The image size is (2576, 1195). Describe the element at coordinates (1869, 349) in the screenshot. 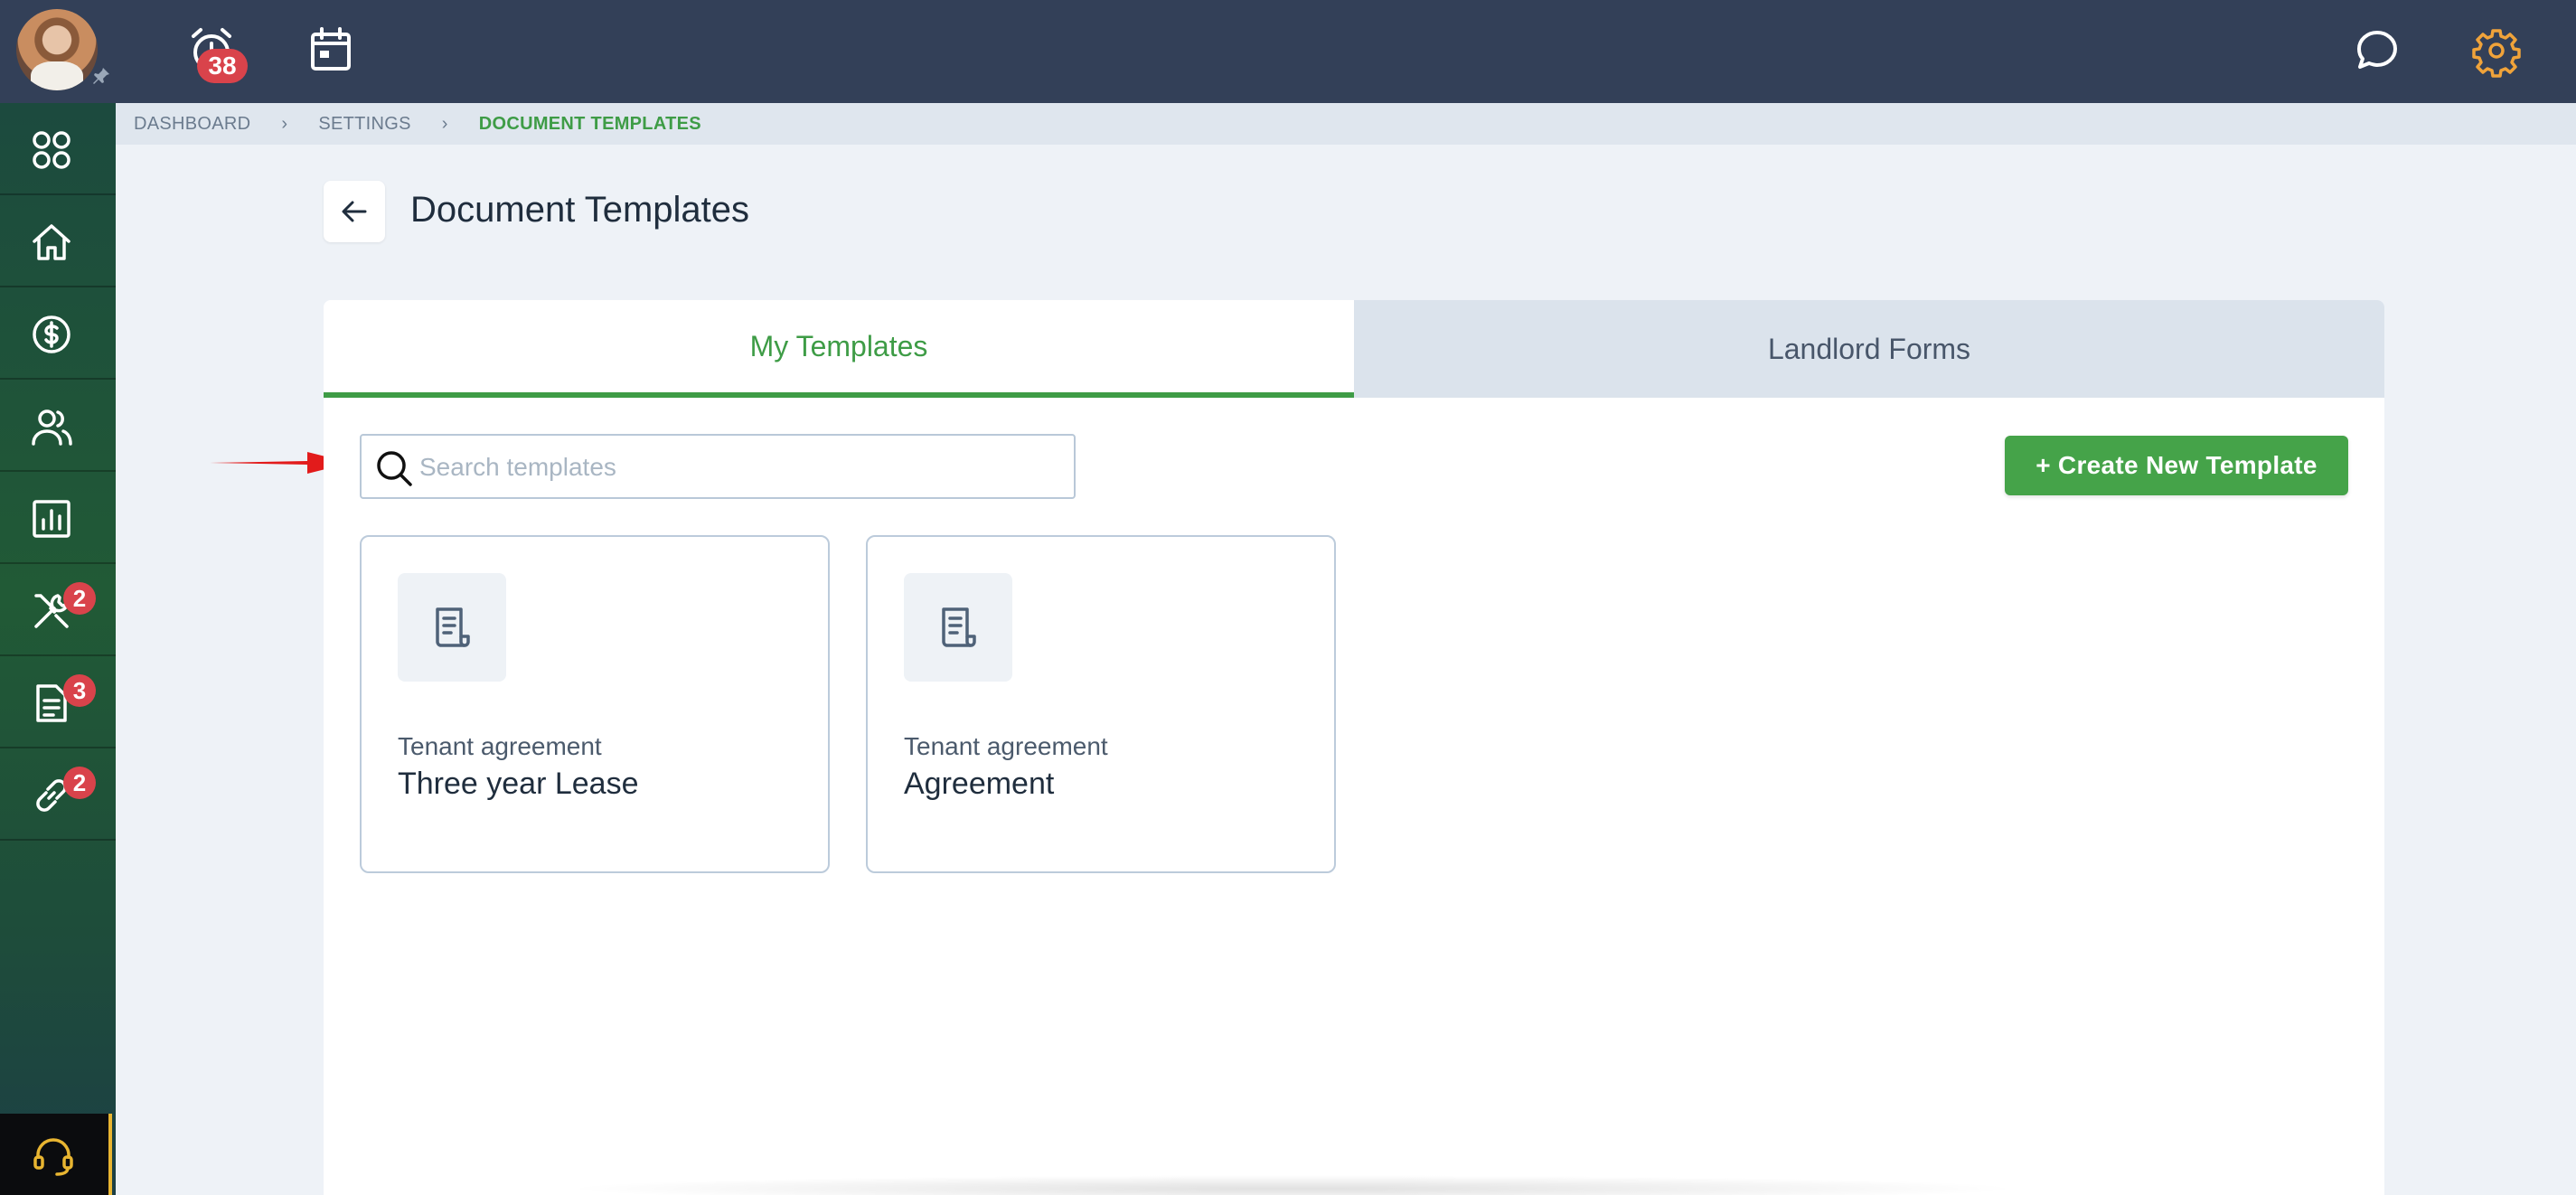

I see `tab-landlord-forms: Landlord Forms` at that location.